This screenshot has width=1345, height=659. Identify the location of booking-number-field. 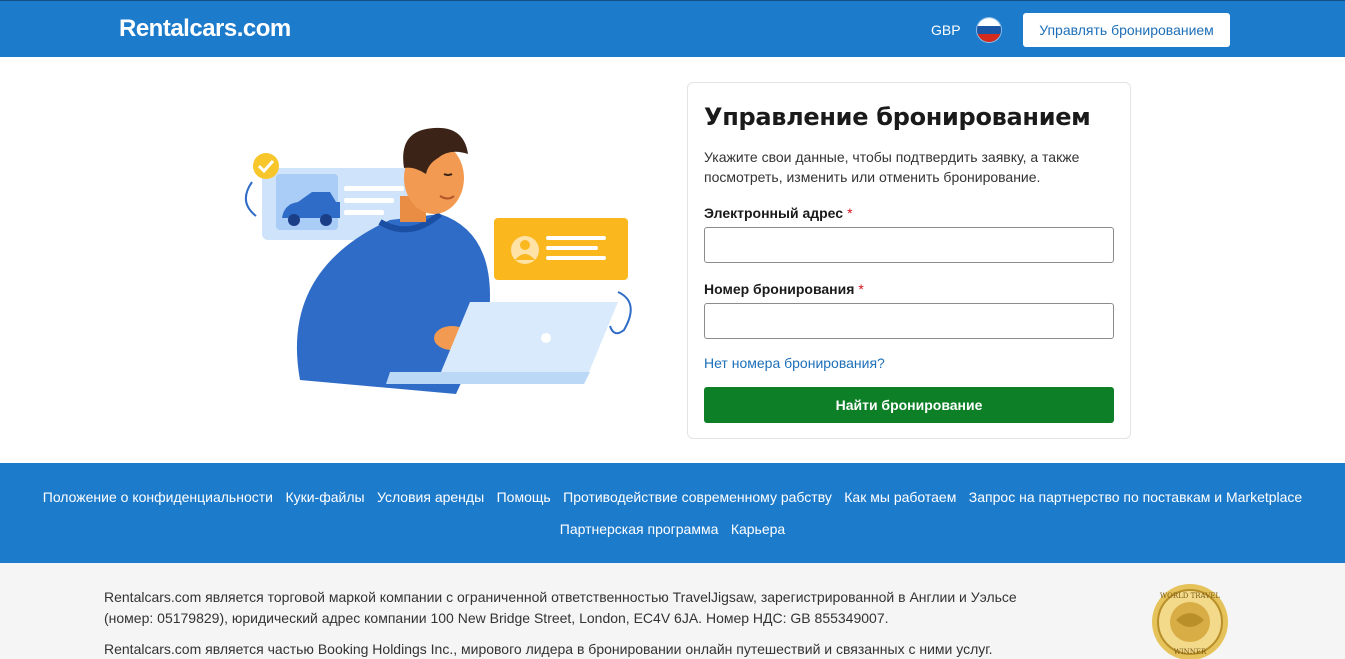
(909, 321).